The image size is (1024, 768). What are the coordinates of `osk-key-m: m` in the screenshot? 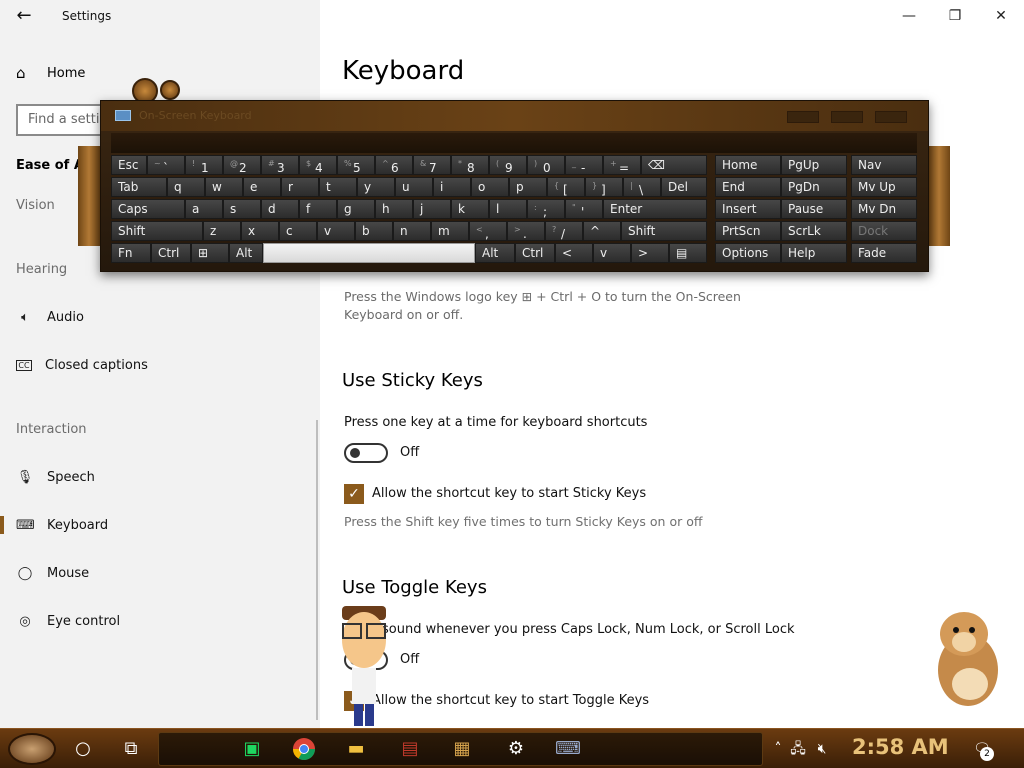 It's located at (450, 231).